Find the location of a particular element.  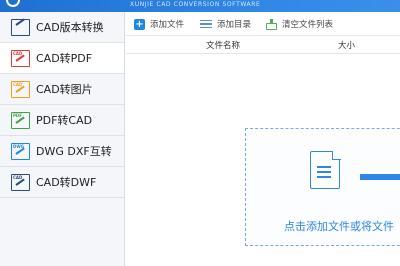

sidebar-item-dwg-dxf-convert: DWG DWG DXF互转 is located at coordinates (62, 151).